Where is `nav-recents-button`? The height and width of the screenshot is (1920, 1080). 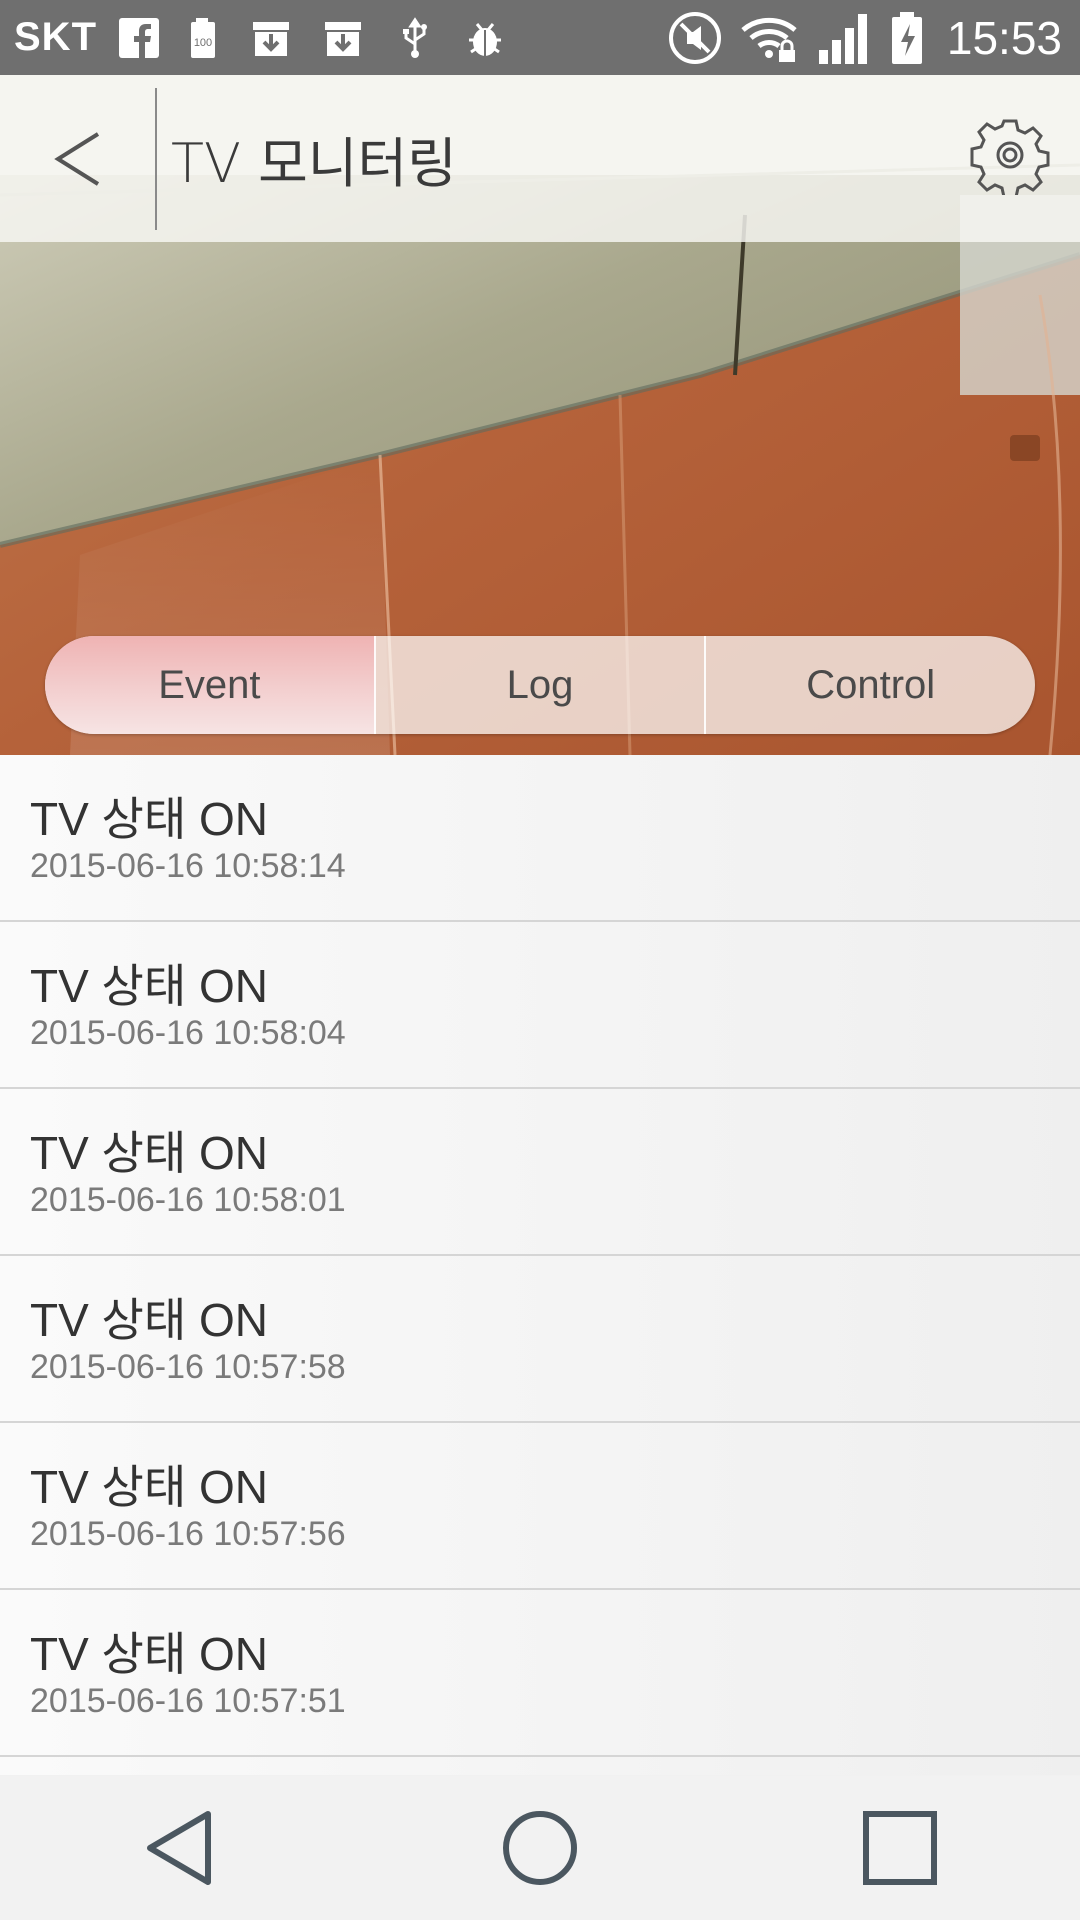
nav-recents-button is located at coordinates (900, 1848).